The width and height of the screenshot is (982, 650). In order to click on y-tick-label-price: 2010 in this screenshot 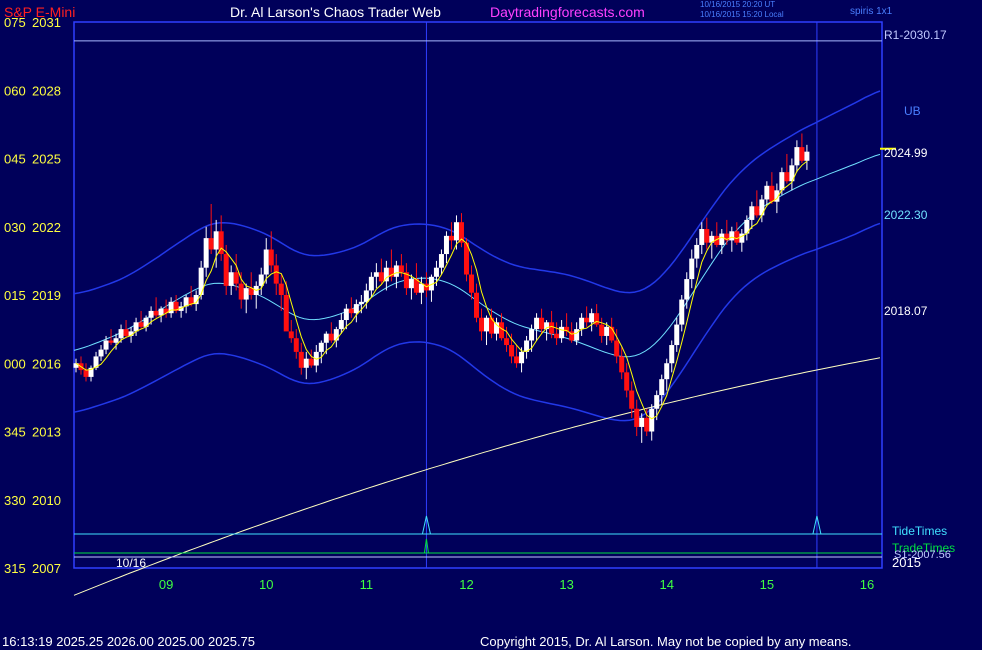, I will do `click(46, 500)`.